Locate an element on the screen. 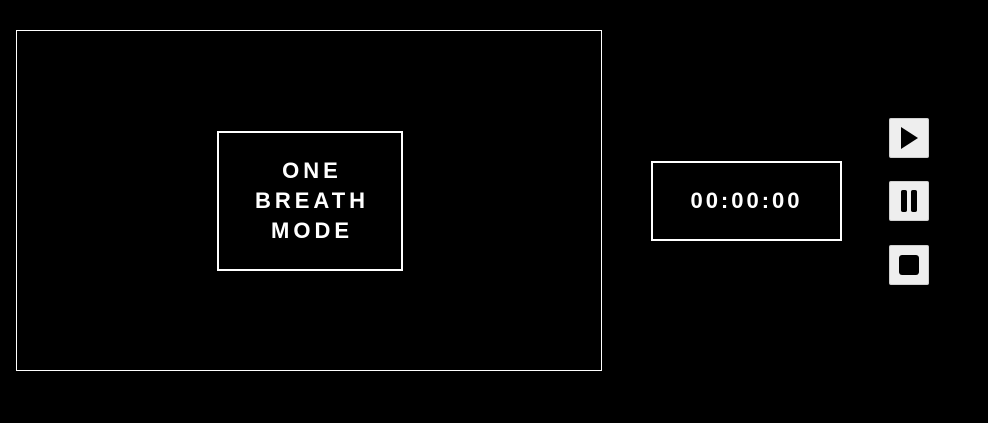 This screenshot has height=423, width=988. play-icon is located at coordinates (909, 138).